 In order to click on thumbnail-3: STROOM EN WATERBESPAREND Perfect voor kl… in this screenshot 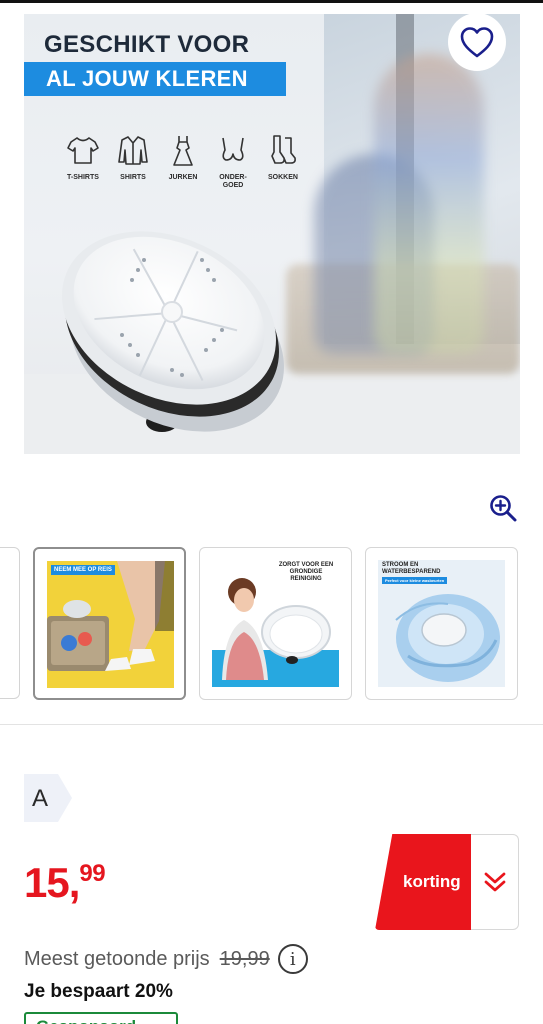, I will do `click(441, 623)`.